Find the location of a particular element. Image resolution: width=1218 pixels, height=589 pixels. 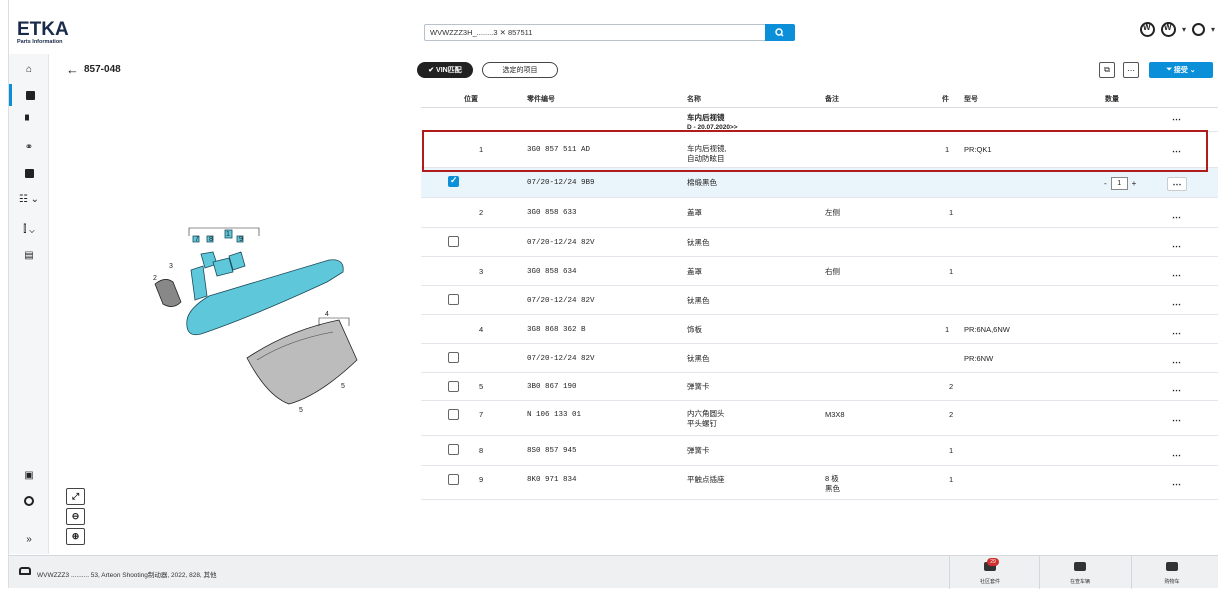

more-options-button: ⋯ is located at coordinates (1131, 70).